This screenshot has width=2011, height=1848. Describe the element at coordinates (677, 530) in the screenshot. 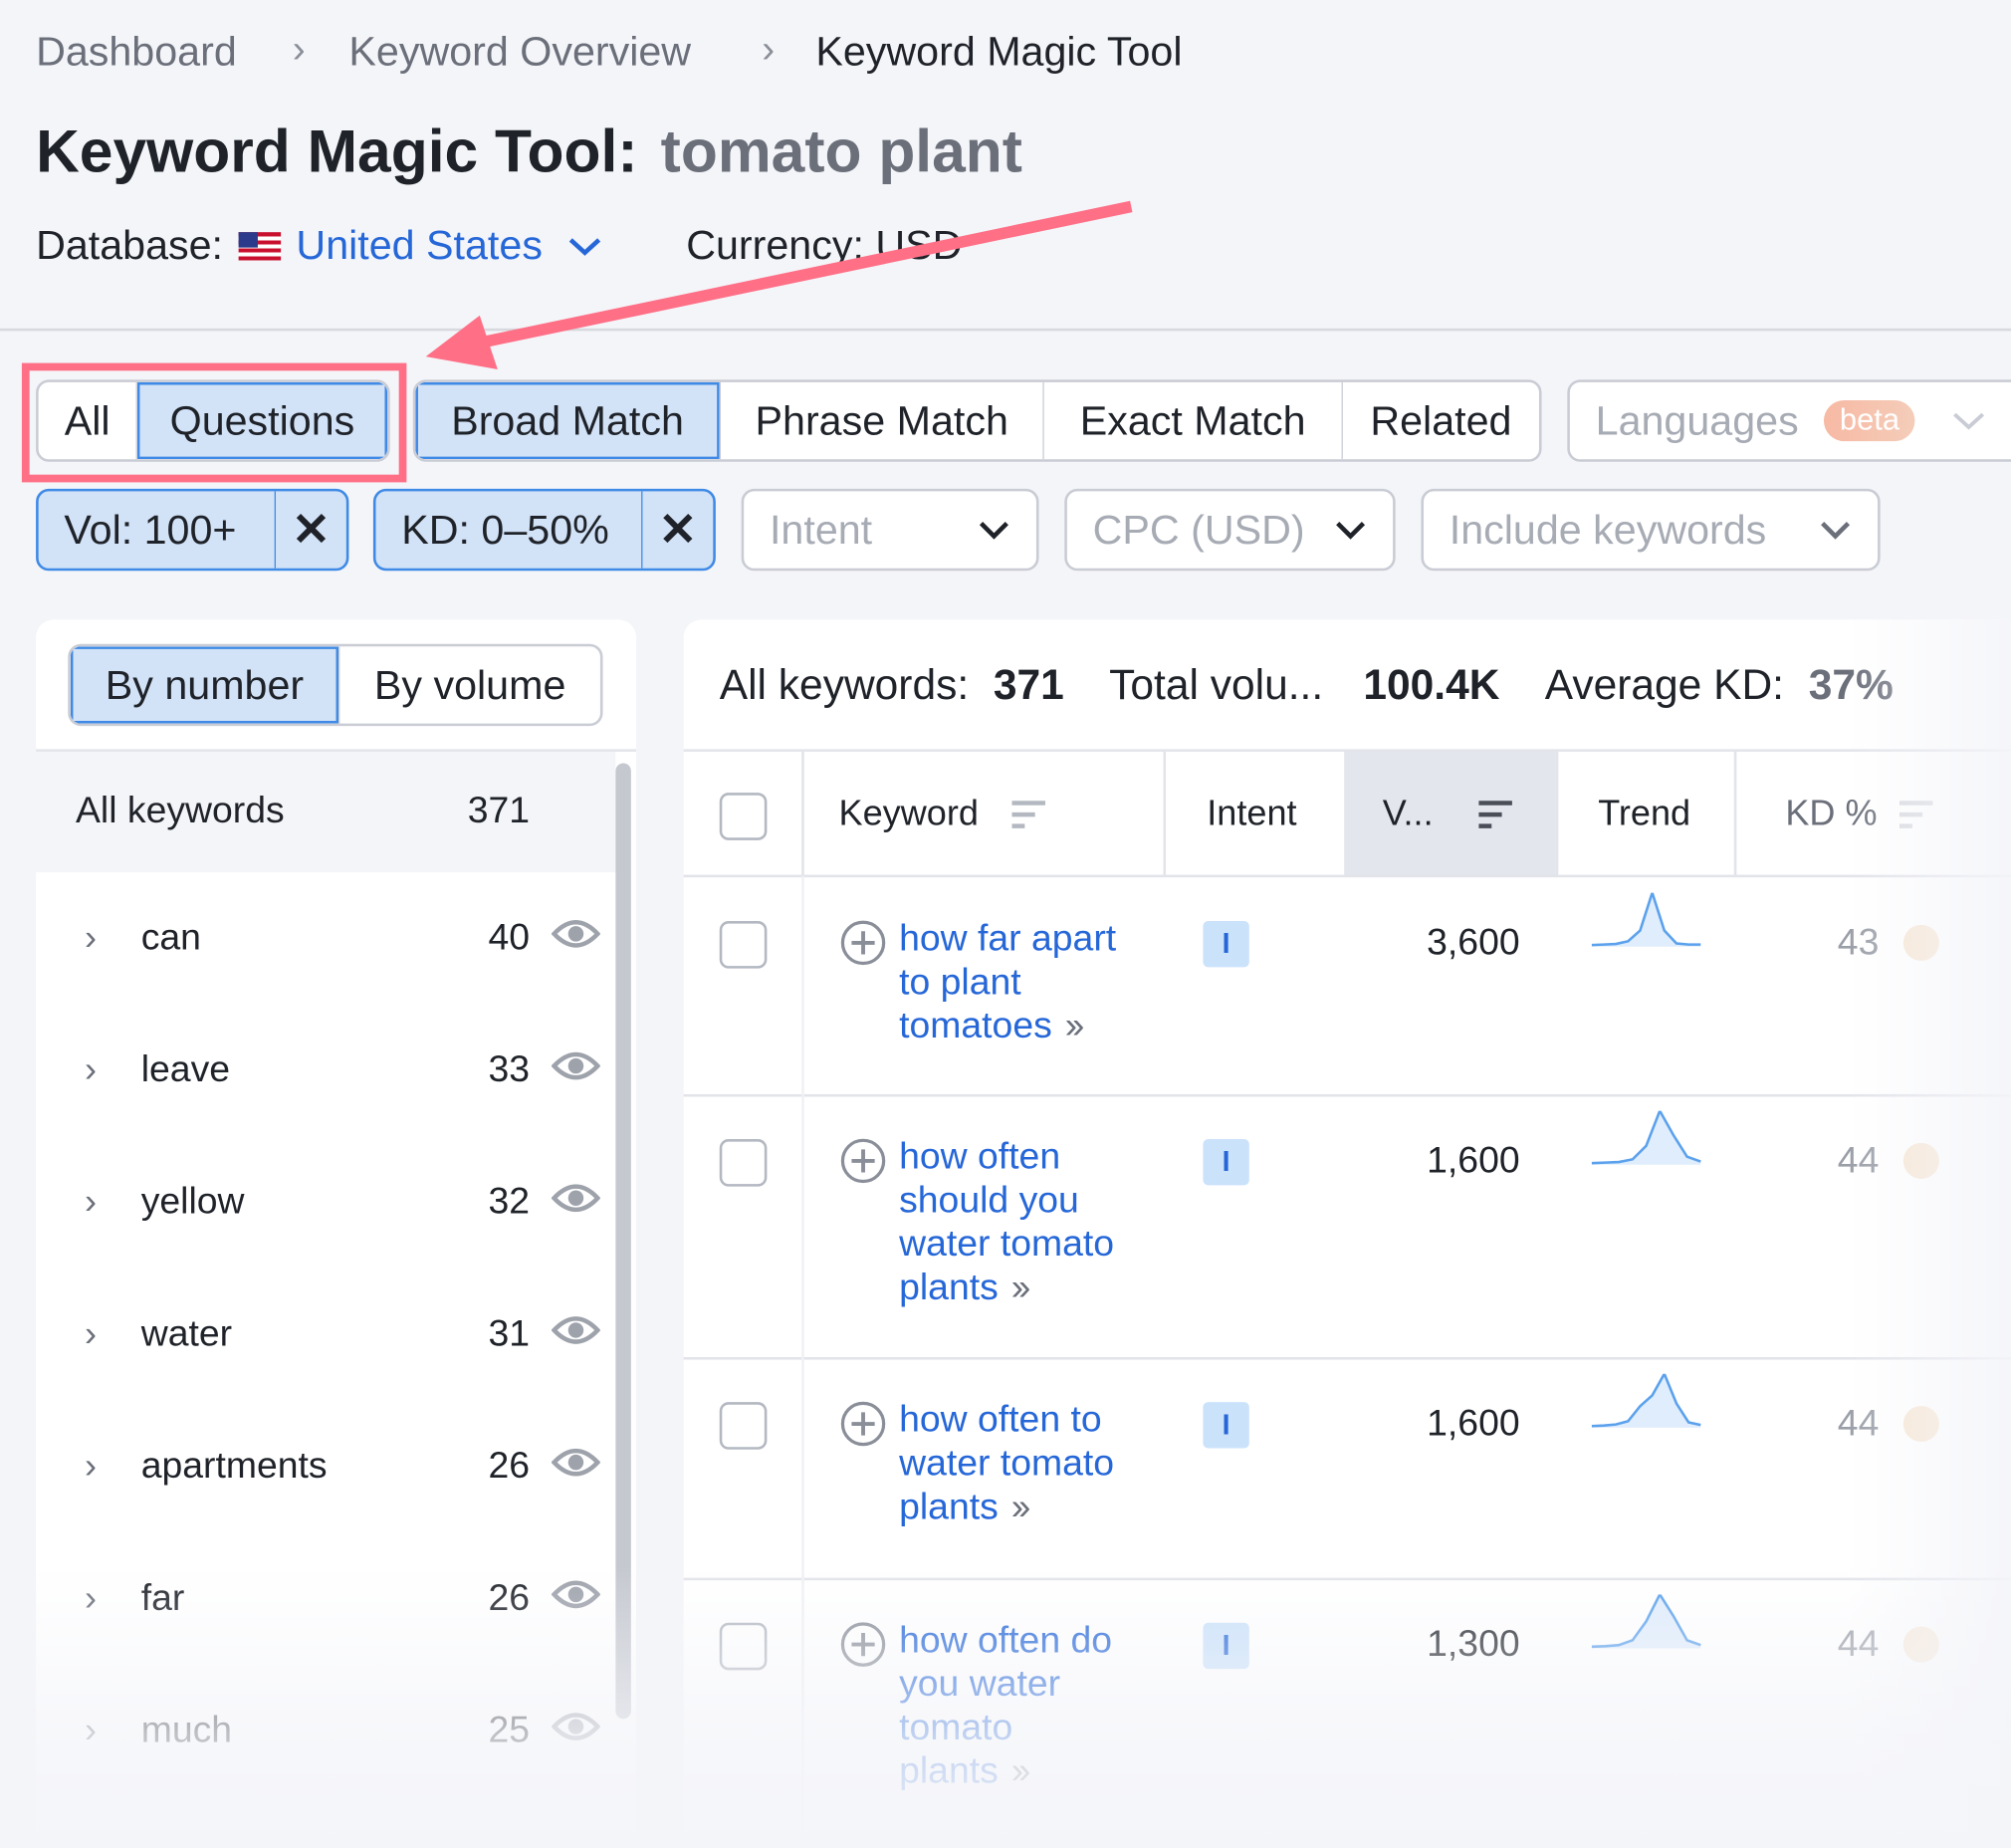

I see `remove-kd-filter-close-icon: ✕` at that location.